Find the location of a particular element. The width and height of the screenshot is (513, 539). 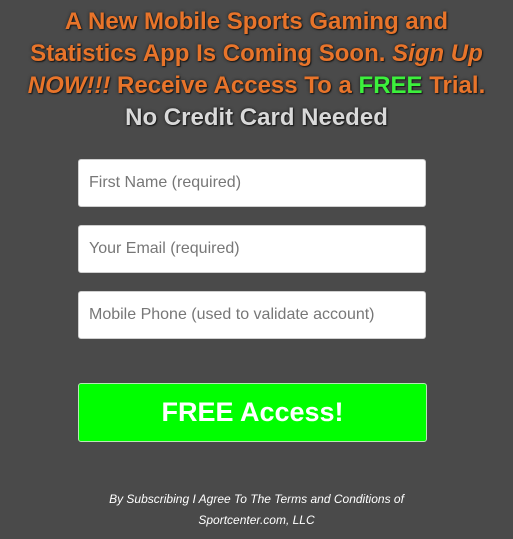

mobile-phone-input is located at coordinates (252, 315).